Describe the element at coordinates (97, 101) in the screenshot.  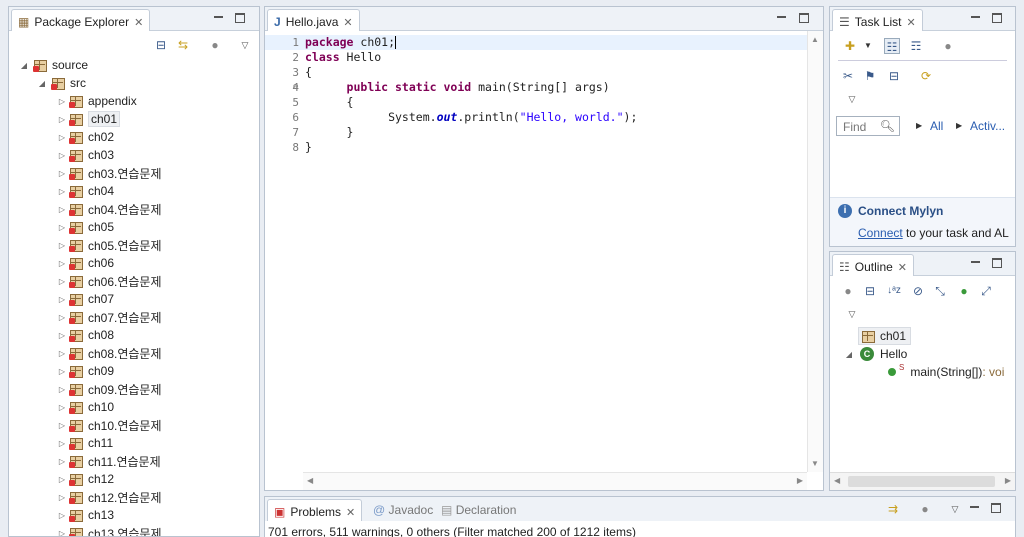
I see `package-row: ▷ appendix` at that location.